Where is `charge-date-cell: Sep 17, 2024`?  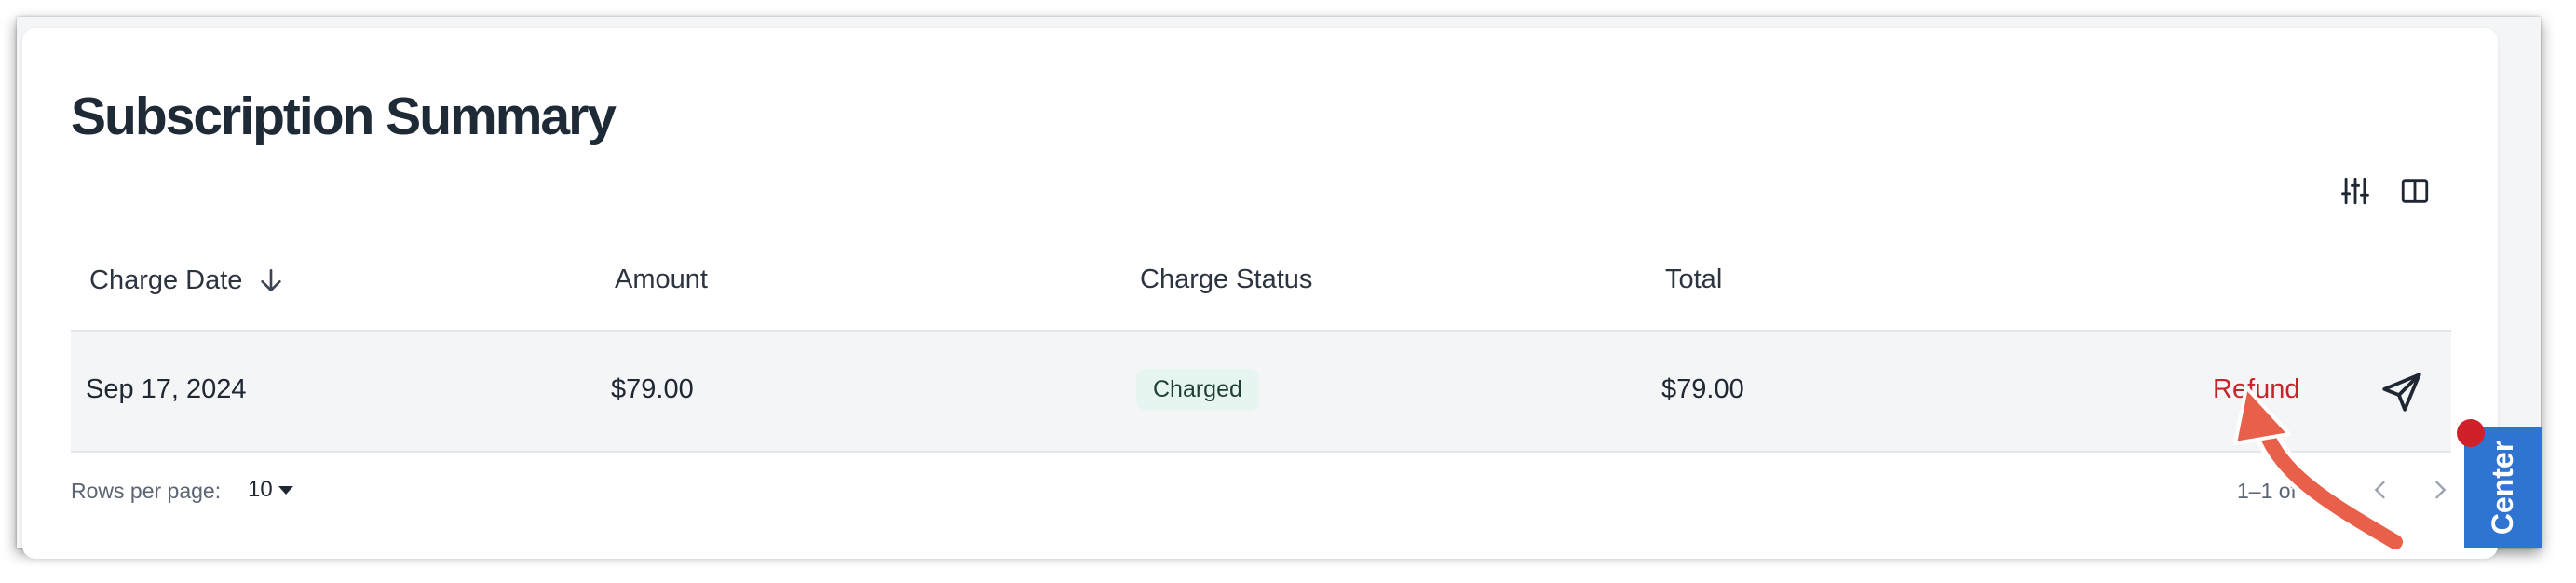 charge-date-cell: Sep 17, 2024 is located at coordinates (166, 389).